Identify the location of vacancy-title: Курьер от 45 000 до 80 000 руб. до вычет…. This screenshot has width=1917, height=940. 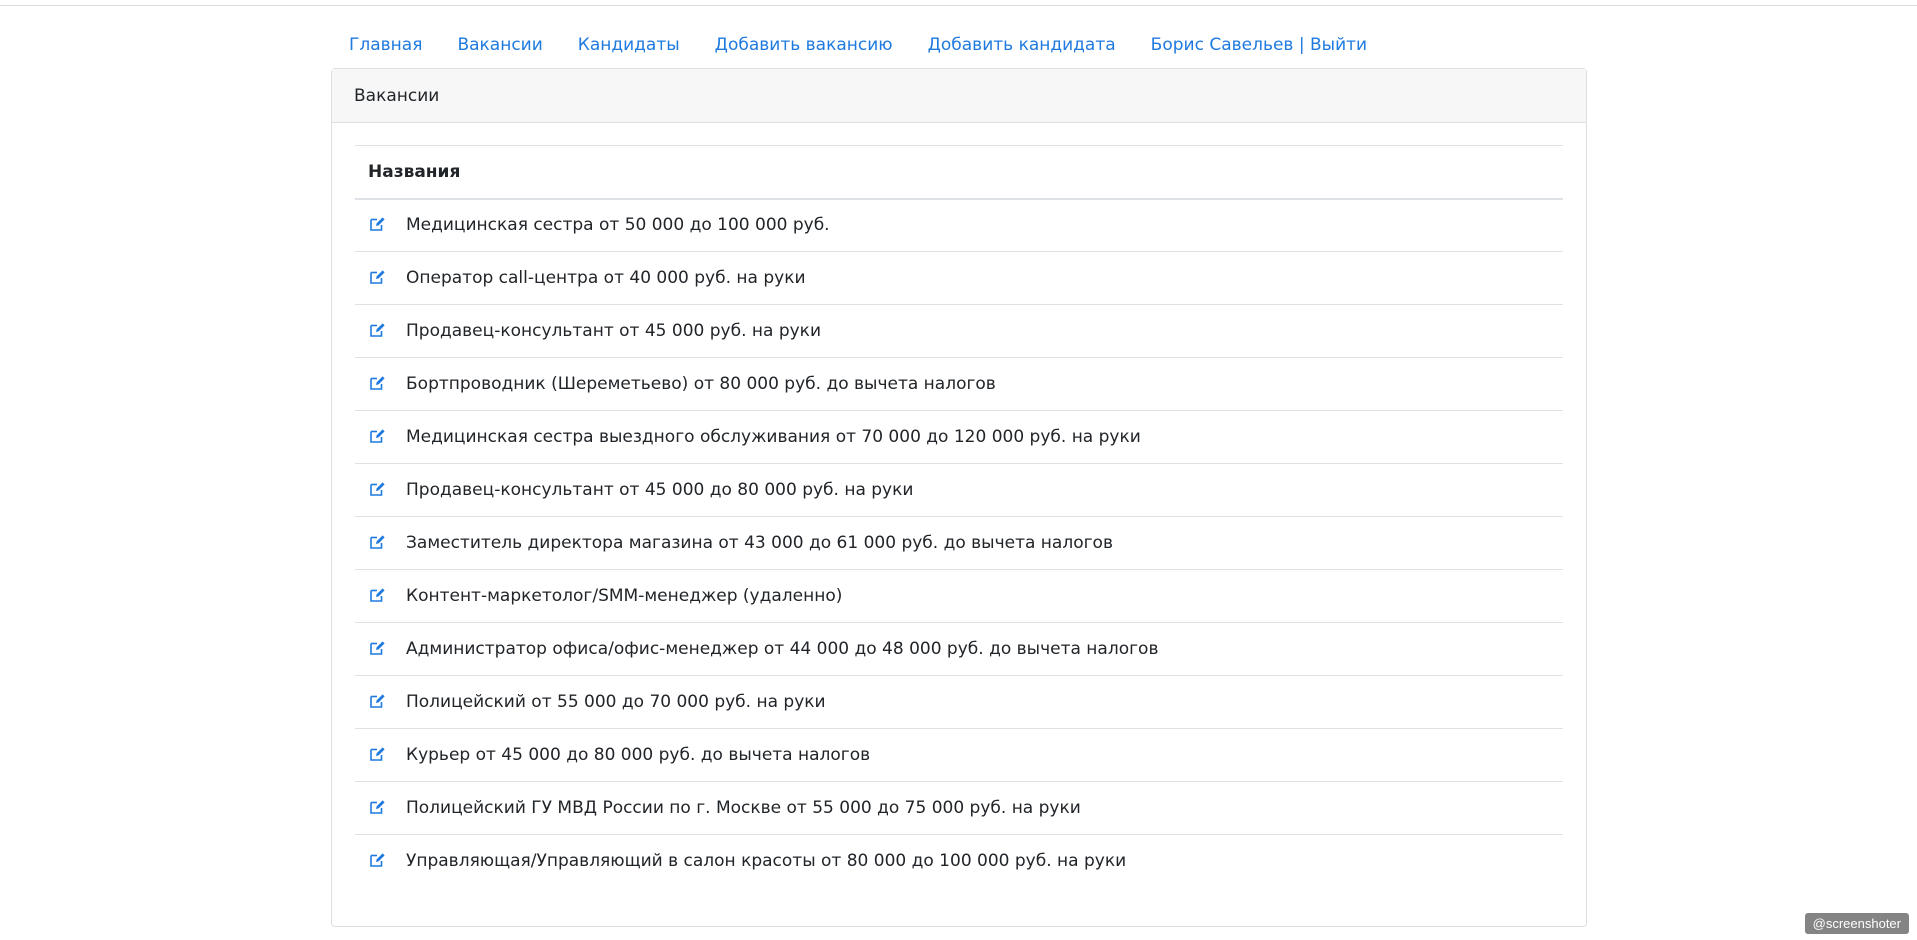
(638, 755).